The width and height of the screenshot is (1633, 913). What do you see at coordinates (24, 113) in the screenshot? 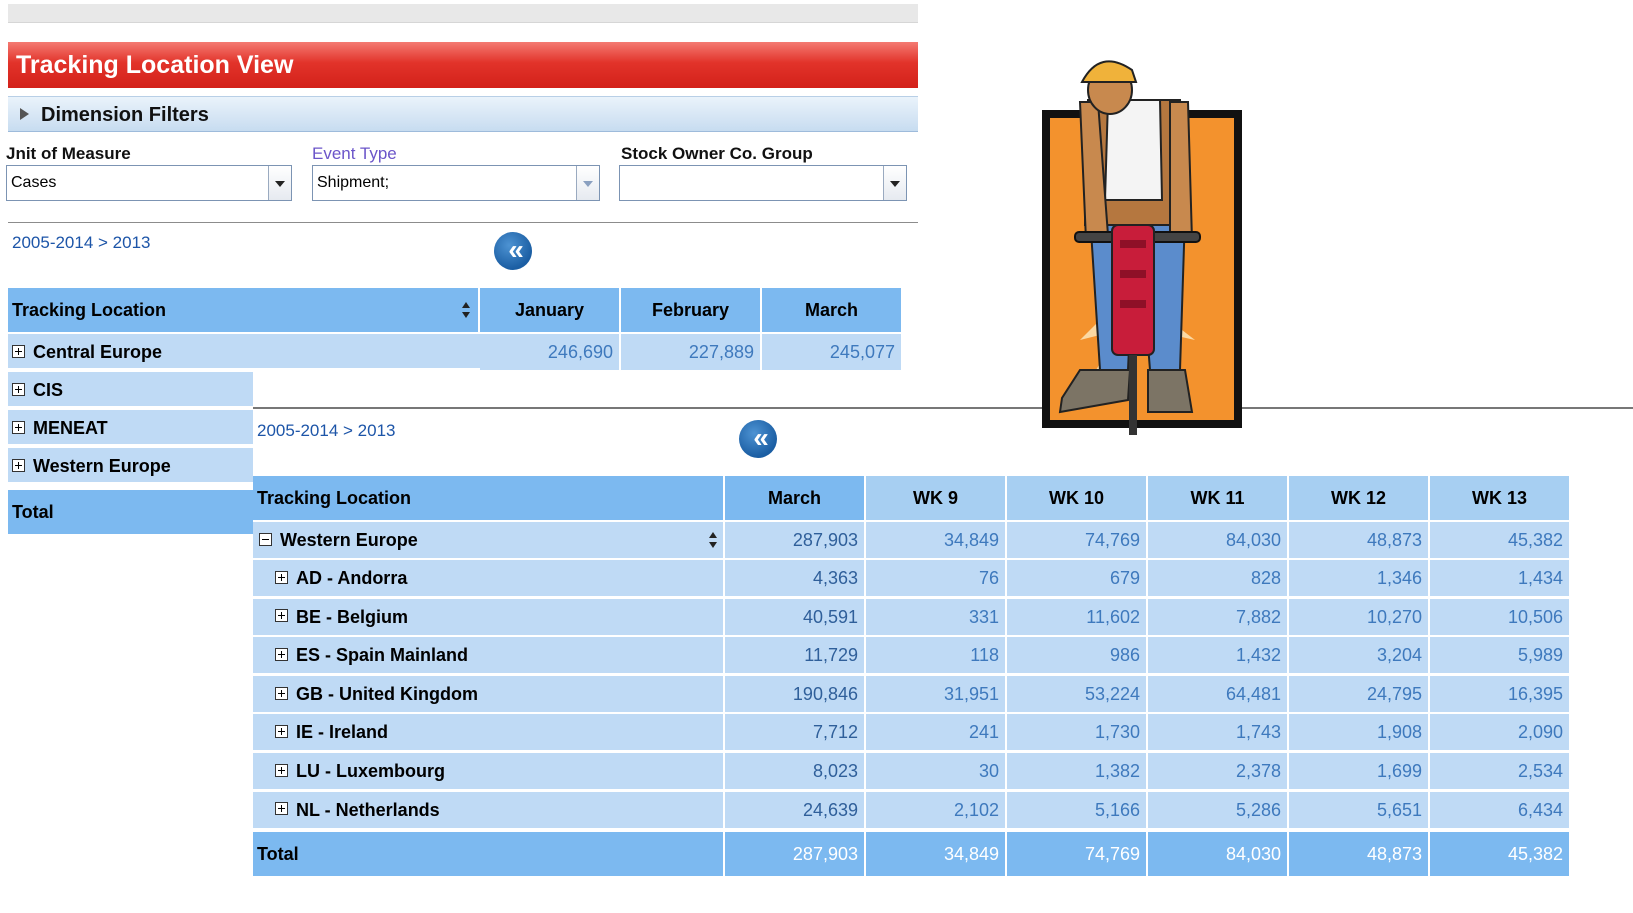
I see `triangle-right-icon` at bounding box center [24, 113].